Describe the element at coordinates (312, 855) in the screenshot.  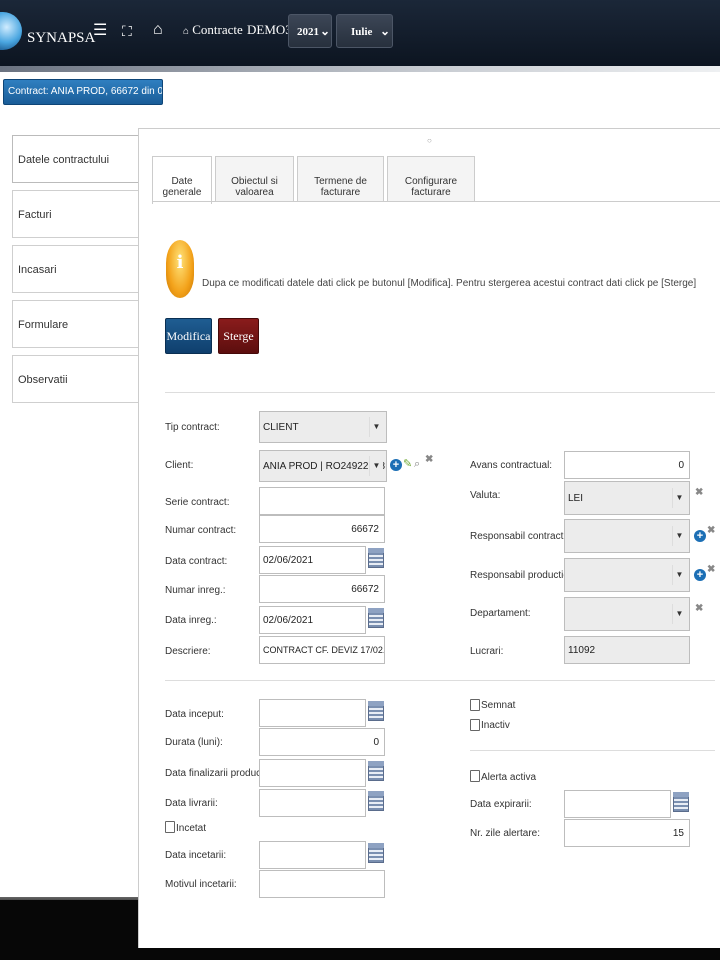
I see `data-incetarii-input` at that location.